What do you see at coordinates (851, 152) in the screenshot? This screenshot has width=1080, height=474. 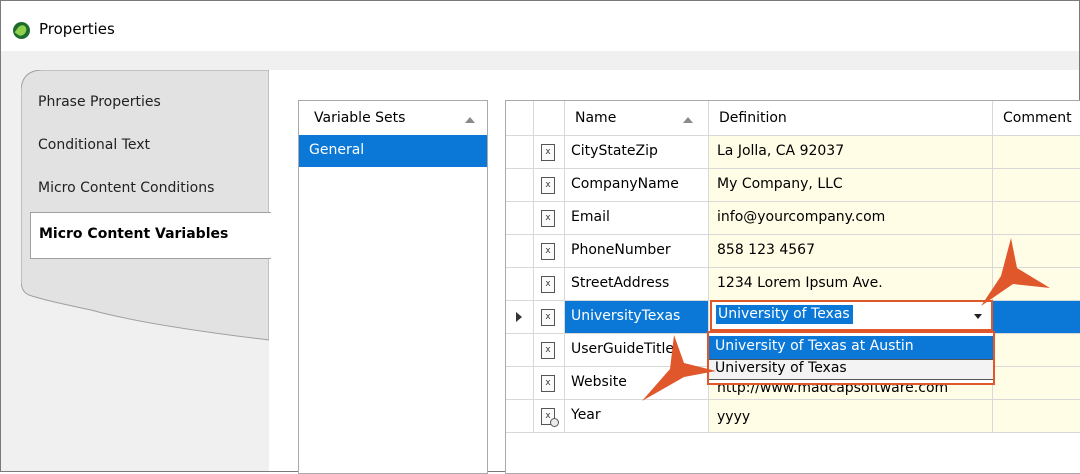 I see `definition-cell: La Jolla, CA 92037` at bounding box center [851, 152].